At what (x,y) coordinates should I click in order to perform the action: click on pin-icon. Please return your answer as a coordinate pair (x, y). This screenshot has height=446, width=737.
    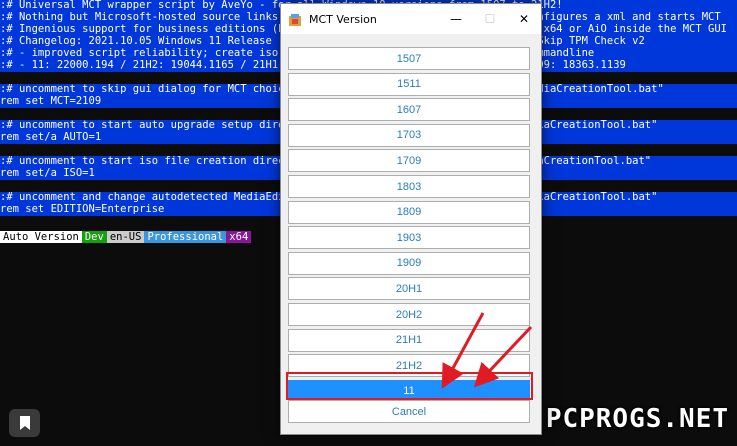
    Looking at the image, I should click on (24, 423).